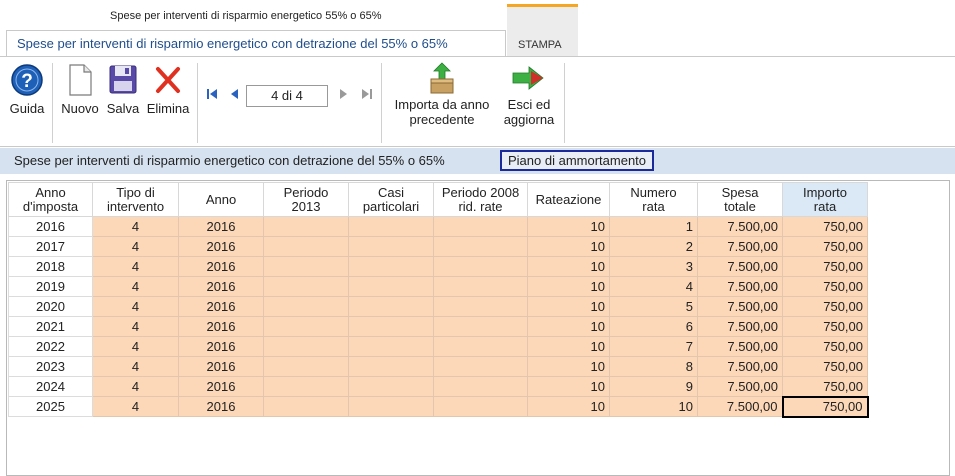  Describe the element at coordinates (653, 226) in the screenshot. I see `cell-numero-rata: 1` at that location.